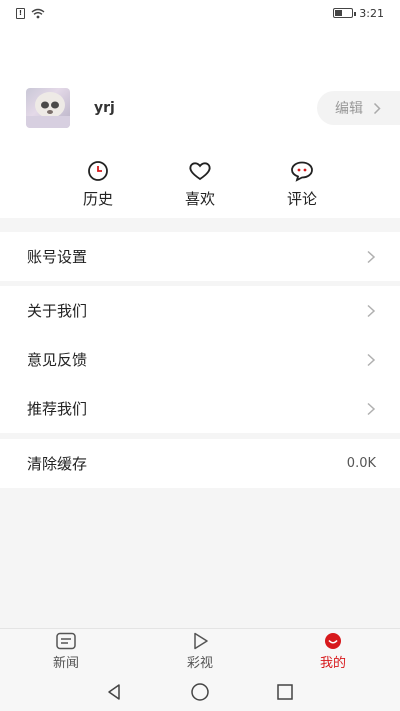 This screenshot has height=711, width=400. I want to click on clear-cache-row: 清除缓存 0.0K, so click(200, 463).